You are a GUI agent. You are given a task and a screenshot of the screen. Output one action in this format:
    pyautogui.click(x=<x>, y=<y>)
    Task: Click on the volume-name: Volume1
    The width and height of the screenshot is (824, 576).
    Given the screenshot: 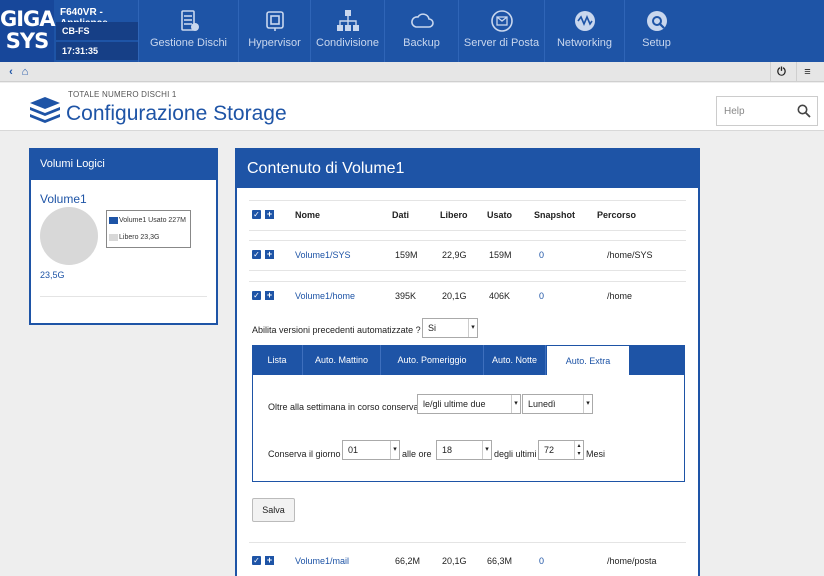 What is the action you would take?
    pyautogui.click(x=63, y=199)
    